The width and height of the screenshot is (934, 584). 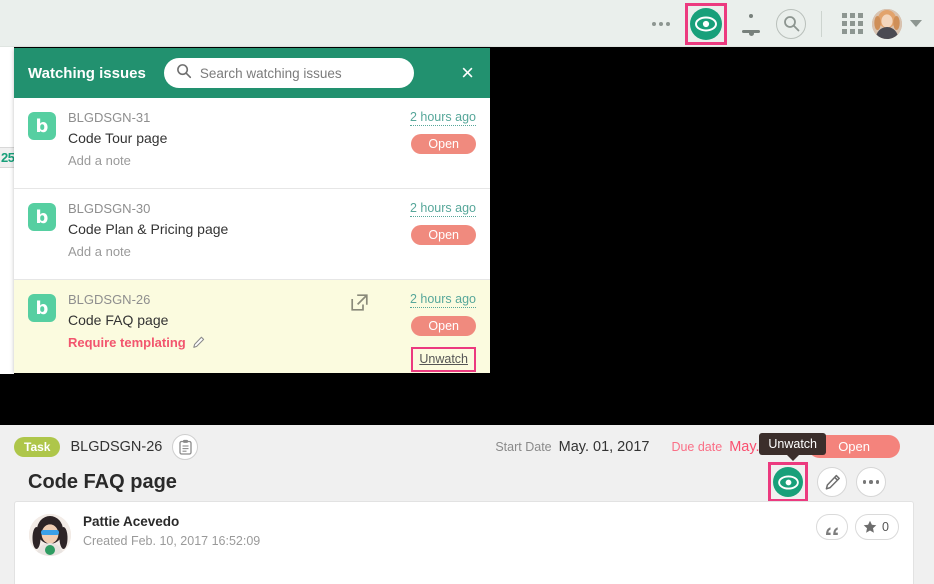 What do you see at coordinates (697, 447) in the screenshot?
I see `due-date-label: Due date` at bounding box center [697, 447].